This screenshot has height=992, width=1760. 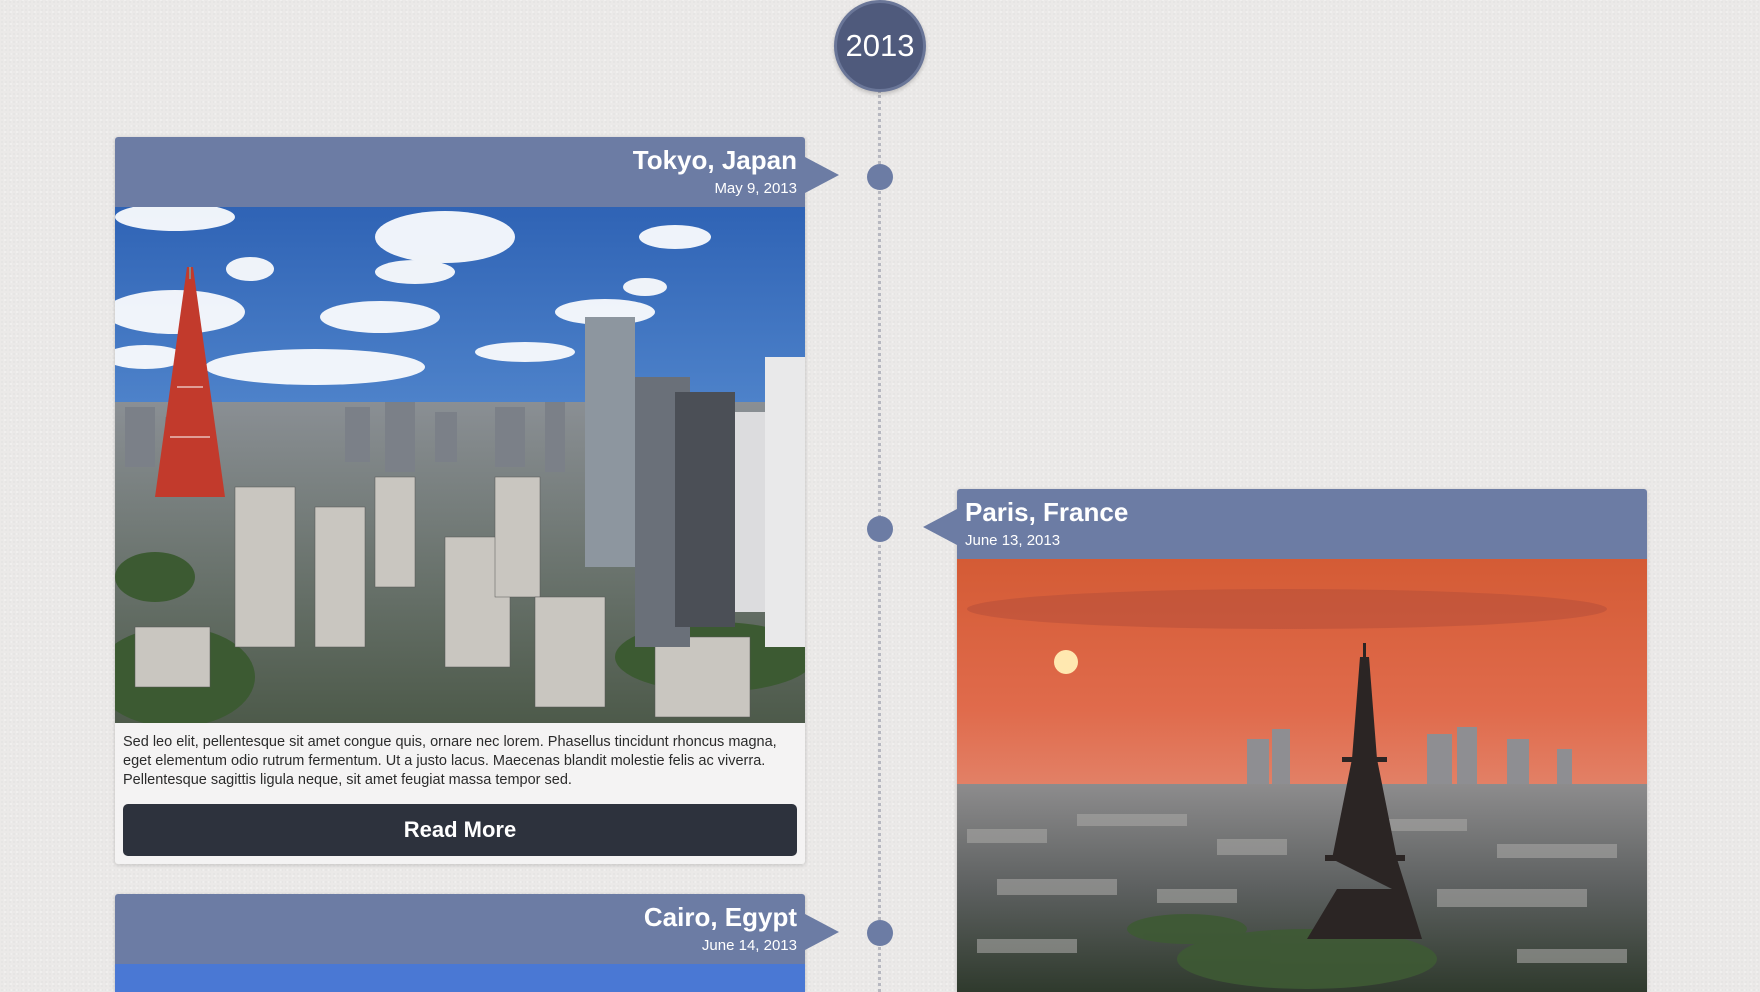 What do you see at coordinates (714, 160) in the screenshot?
I see `card-title: Tokyo, Japan` at bounding box center [714, 160].